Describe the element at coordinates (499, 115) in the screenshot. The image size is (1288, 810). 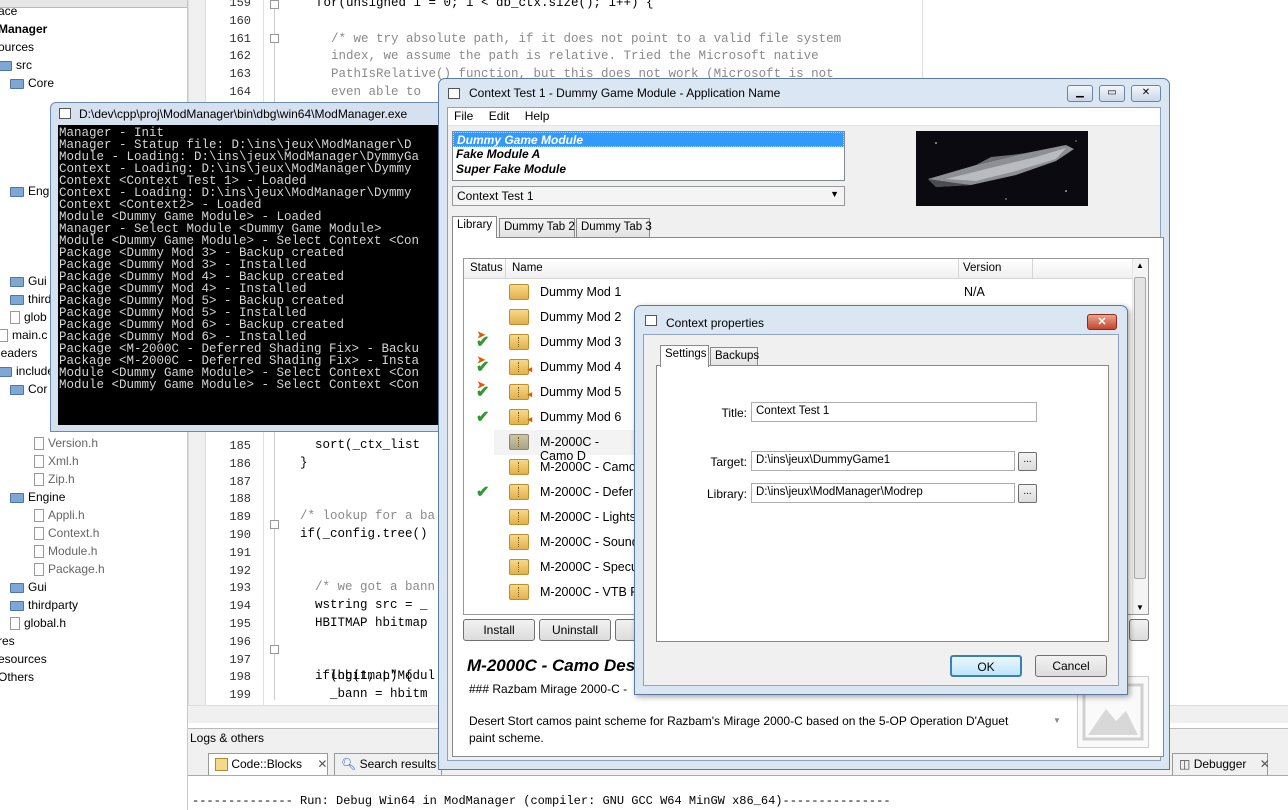
I see `menu-edit: Edit` at that location.